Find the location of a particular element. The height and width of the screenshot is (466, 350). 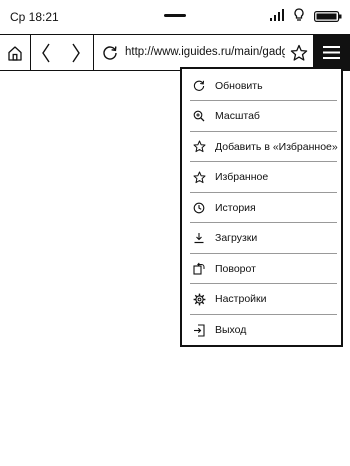

menu-item-favorites: Избранное is located at coordinates (263, 178).